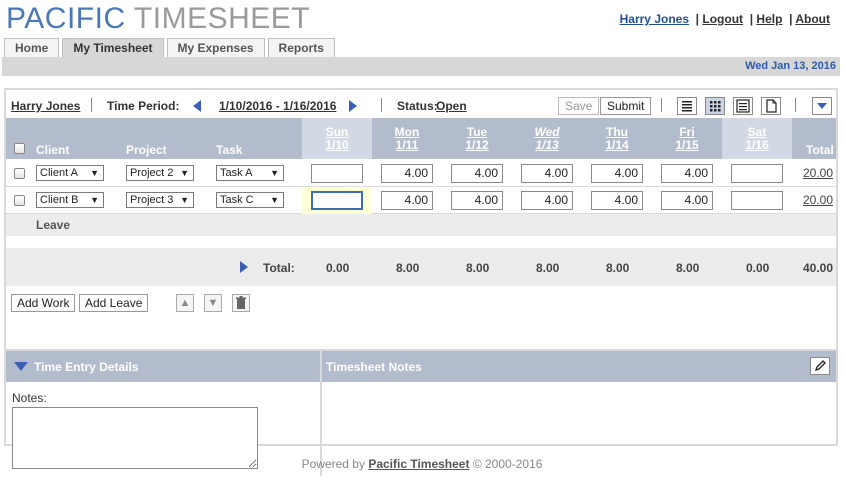 Image resolution: width=844 pixels, height=479 pixels. I want to click on tab-my-timesheet: My Timesheet, so click(113, 47).